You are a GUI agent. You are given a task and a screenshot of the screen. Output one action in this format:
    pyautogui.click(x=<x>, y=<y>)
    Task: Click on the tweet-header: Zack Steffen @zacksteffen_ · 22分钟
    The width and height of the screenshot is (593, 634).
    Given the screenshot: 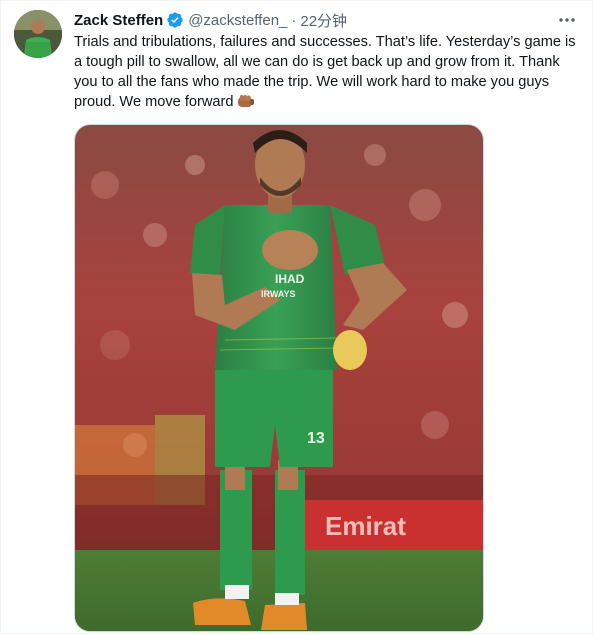 What is the action you would take?
    pyautogui.click(x=210, y=20)
    